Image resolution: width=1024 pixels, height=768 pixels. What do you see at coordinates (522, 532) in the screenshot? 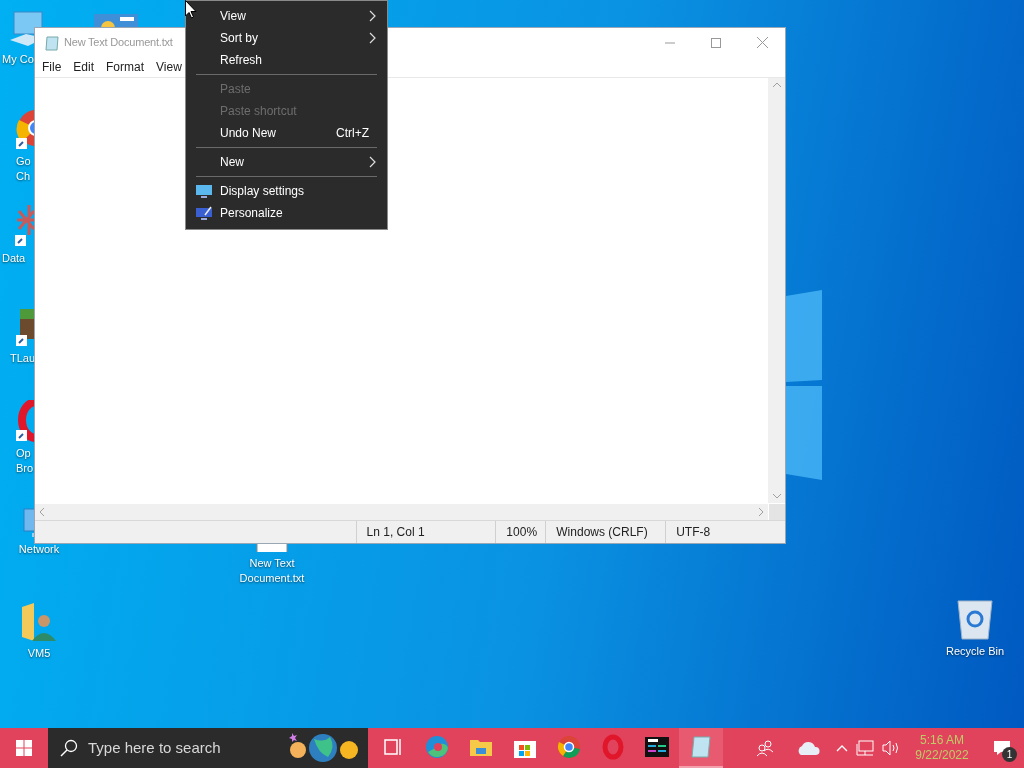
I see `status-text: 100%` at bounding box center [522, 532].